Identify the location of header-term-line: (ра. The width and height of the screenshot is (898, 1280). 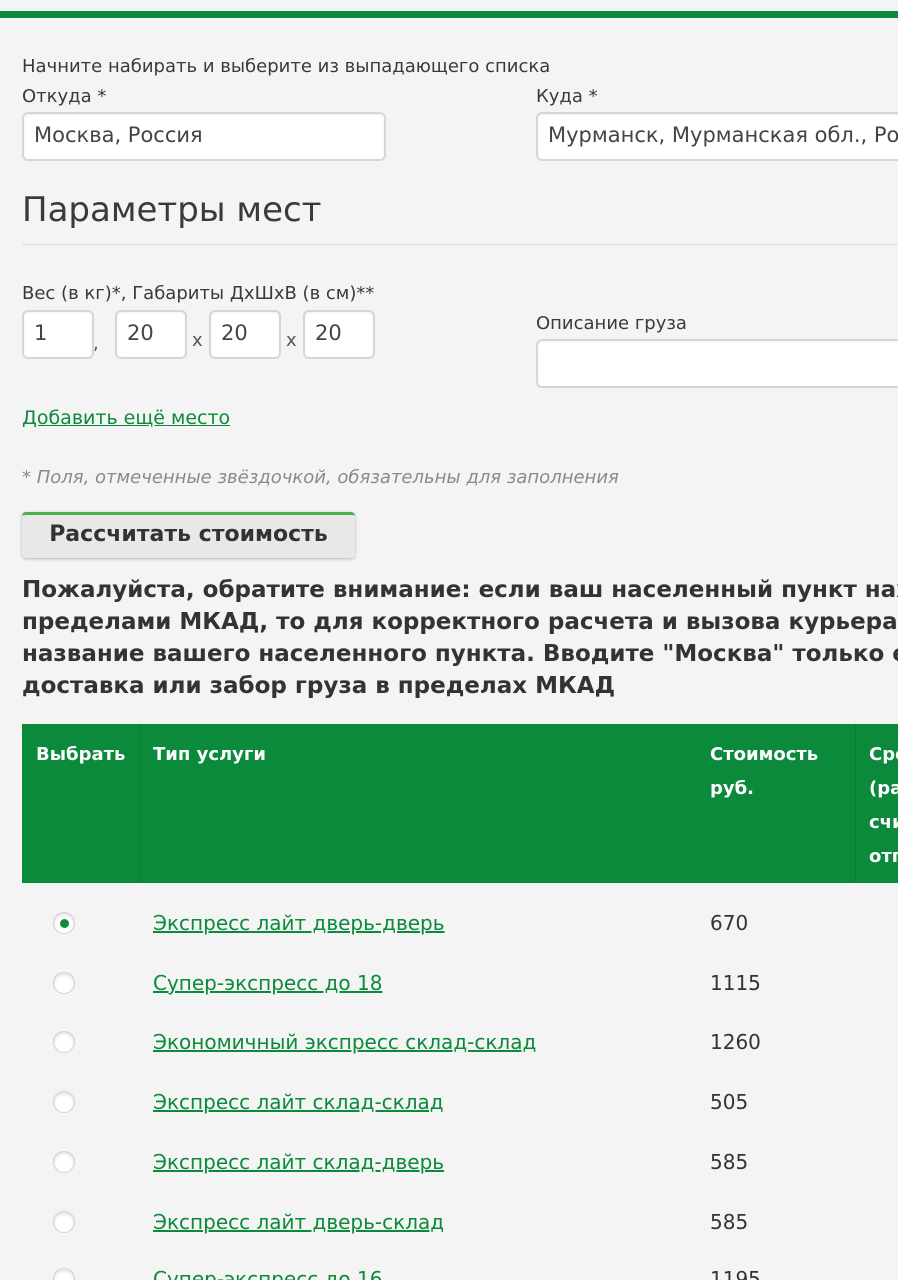
(883, 788).